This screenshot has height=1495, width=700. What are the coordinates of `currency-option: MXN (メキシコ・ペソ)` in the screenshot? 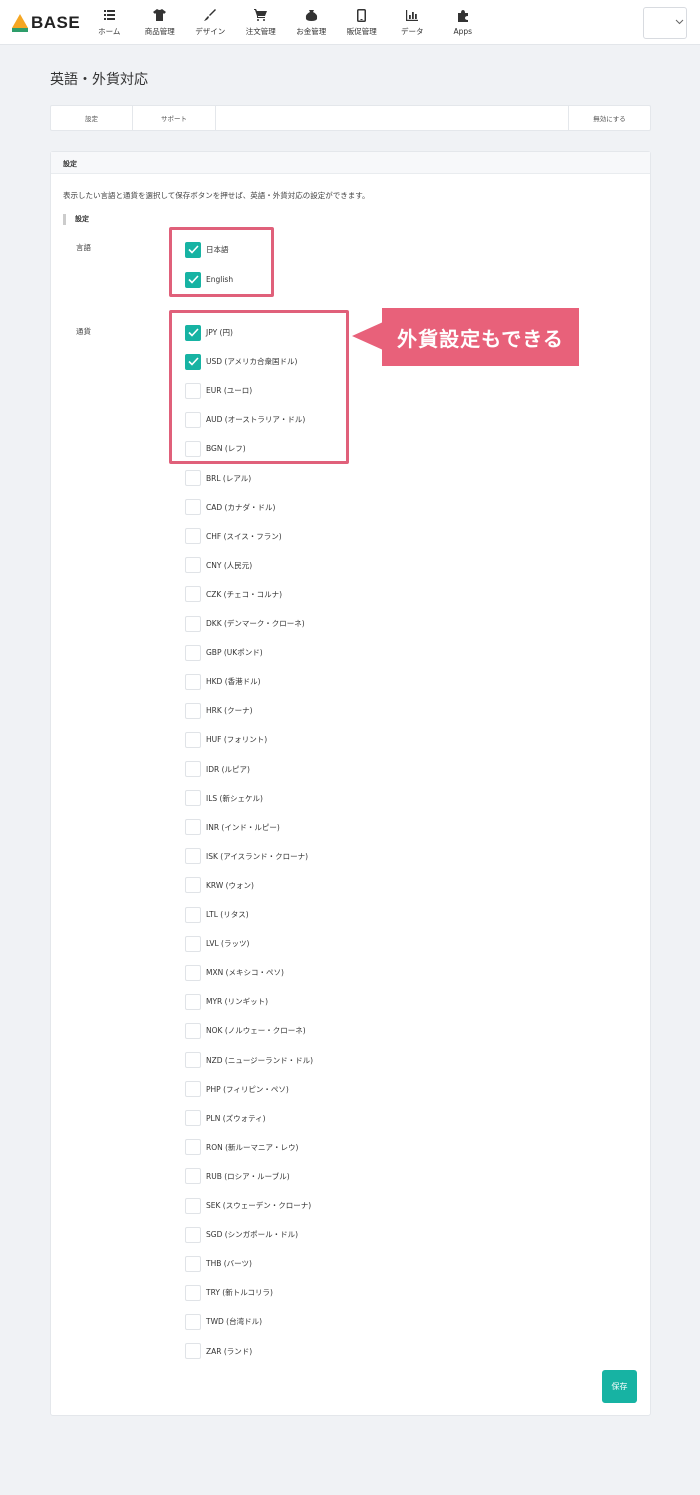 It's located at (234, 972).